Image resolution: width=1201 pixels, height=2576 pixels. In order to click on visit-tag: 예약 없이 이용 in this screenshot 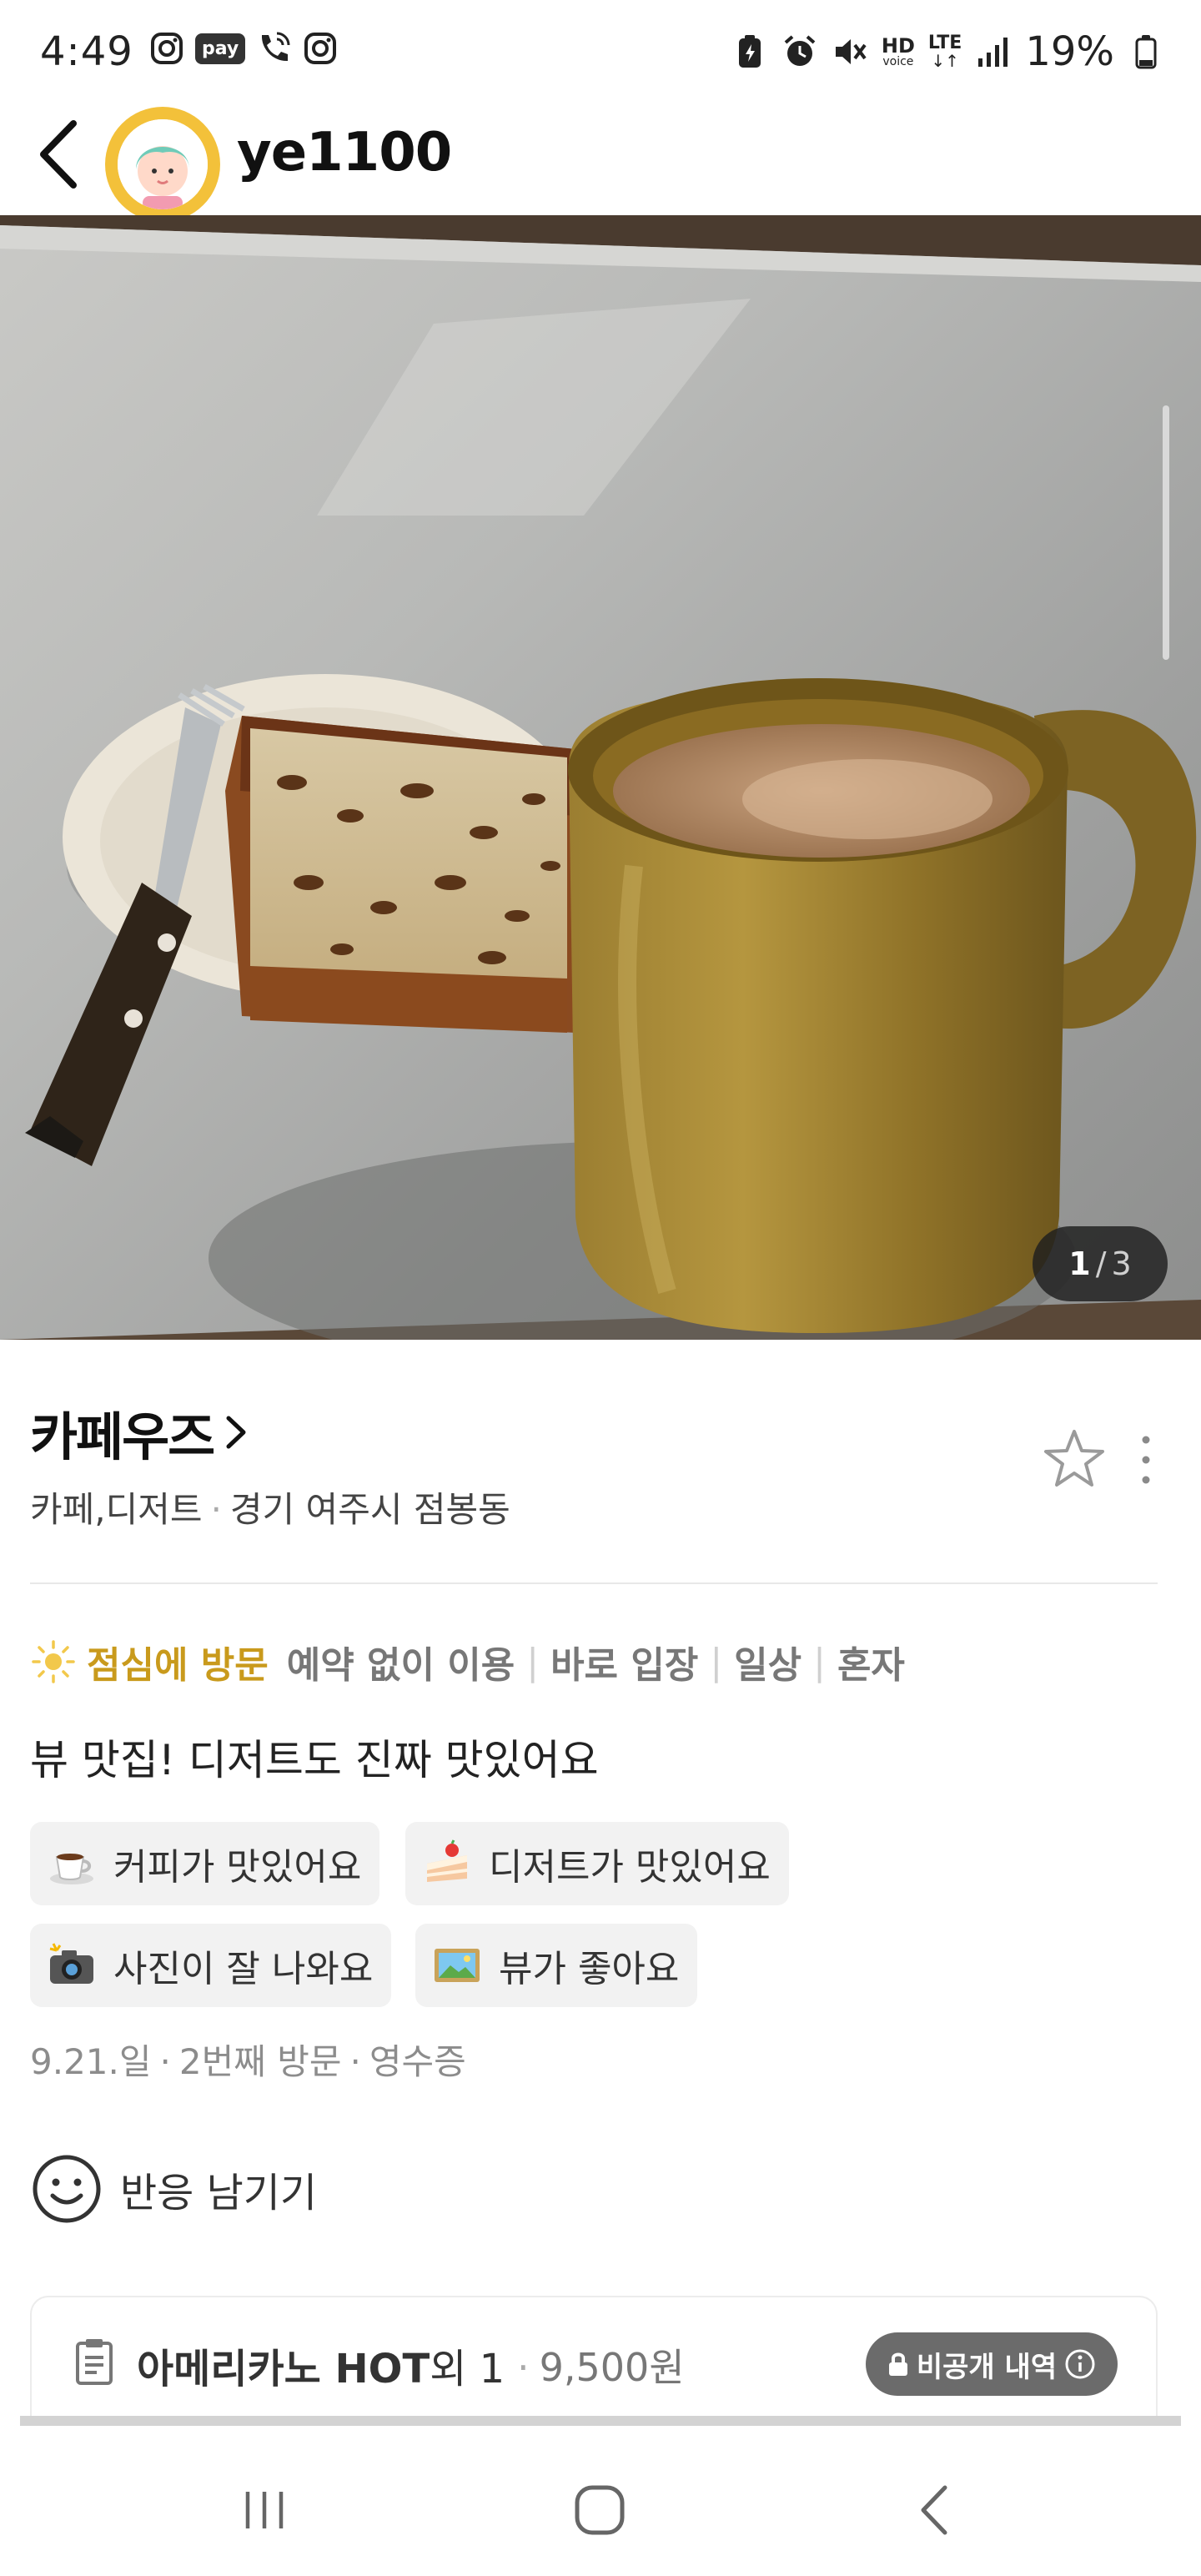, I will do `click(401, 1665)`.